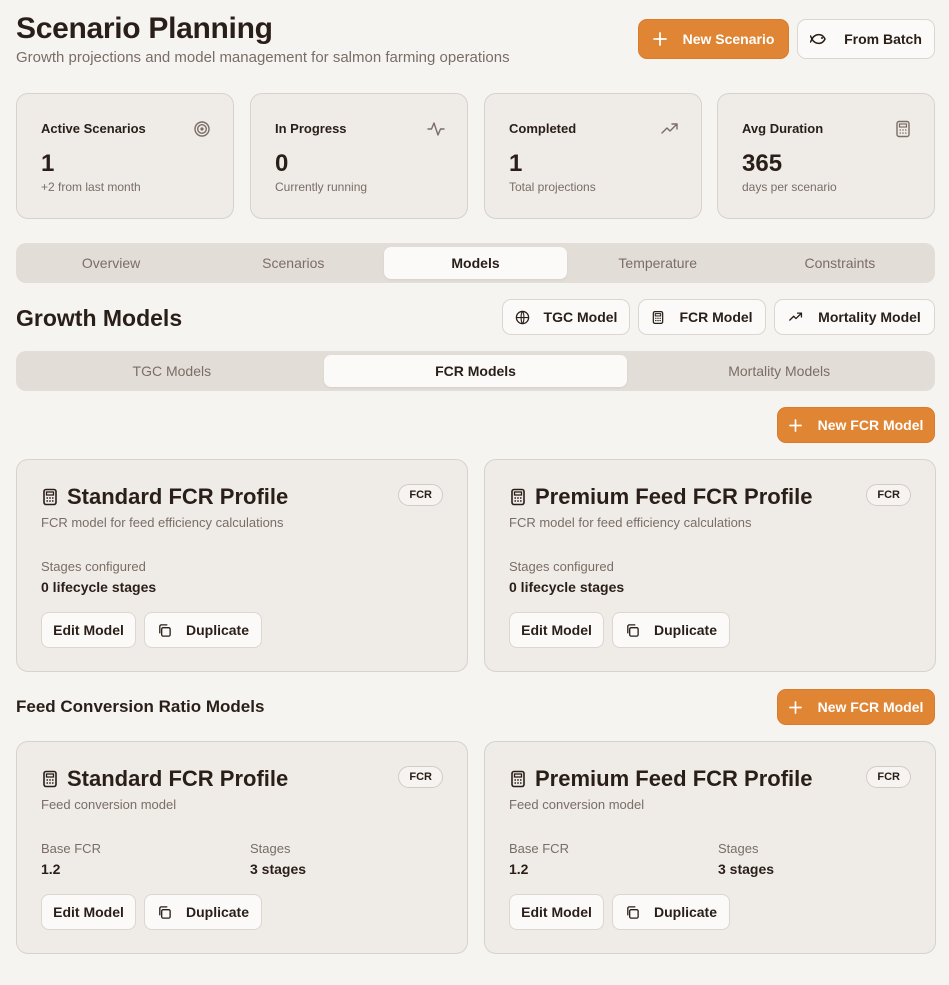 The width and height of the screenshot is (949, 985). What do you see at coordinates (99, 318) in the screenshot?
I see `growth-models-title: Growth Models` at bounding box center [99, 318].